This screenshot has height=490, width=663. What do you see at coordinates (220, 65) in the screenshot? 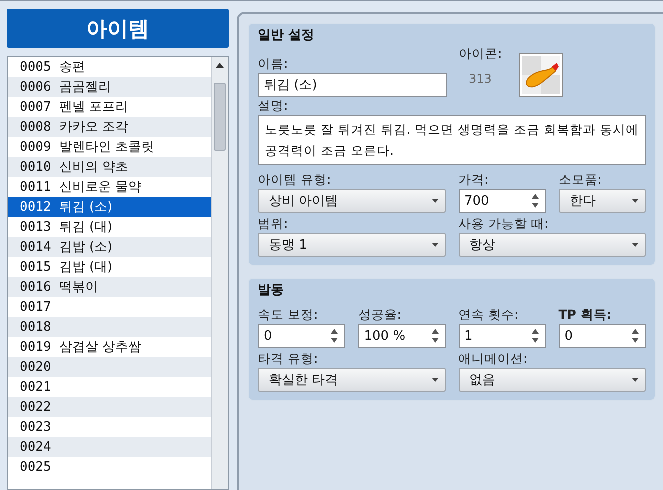
I see `scroll-up-icon` at bounding box center [220, 65].